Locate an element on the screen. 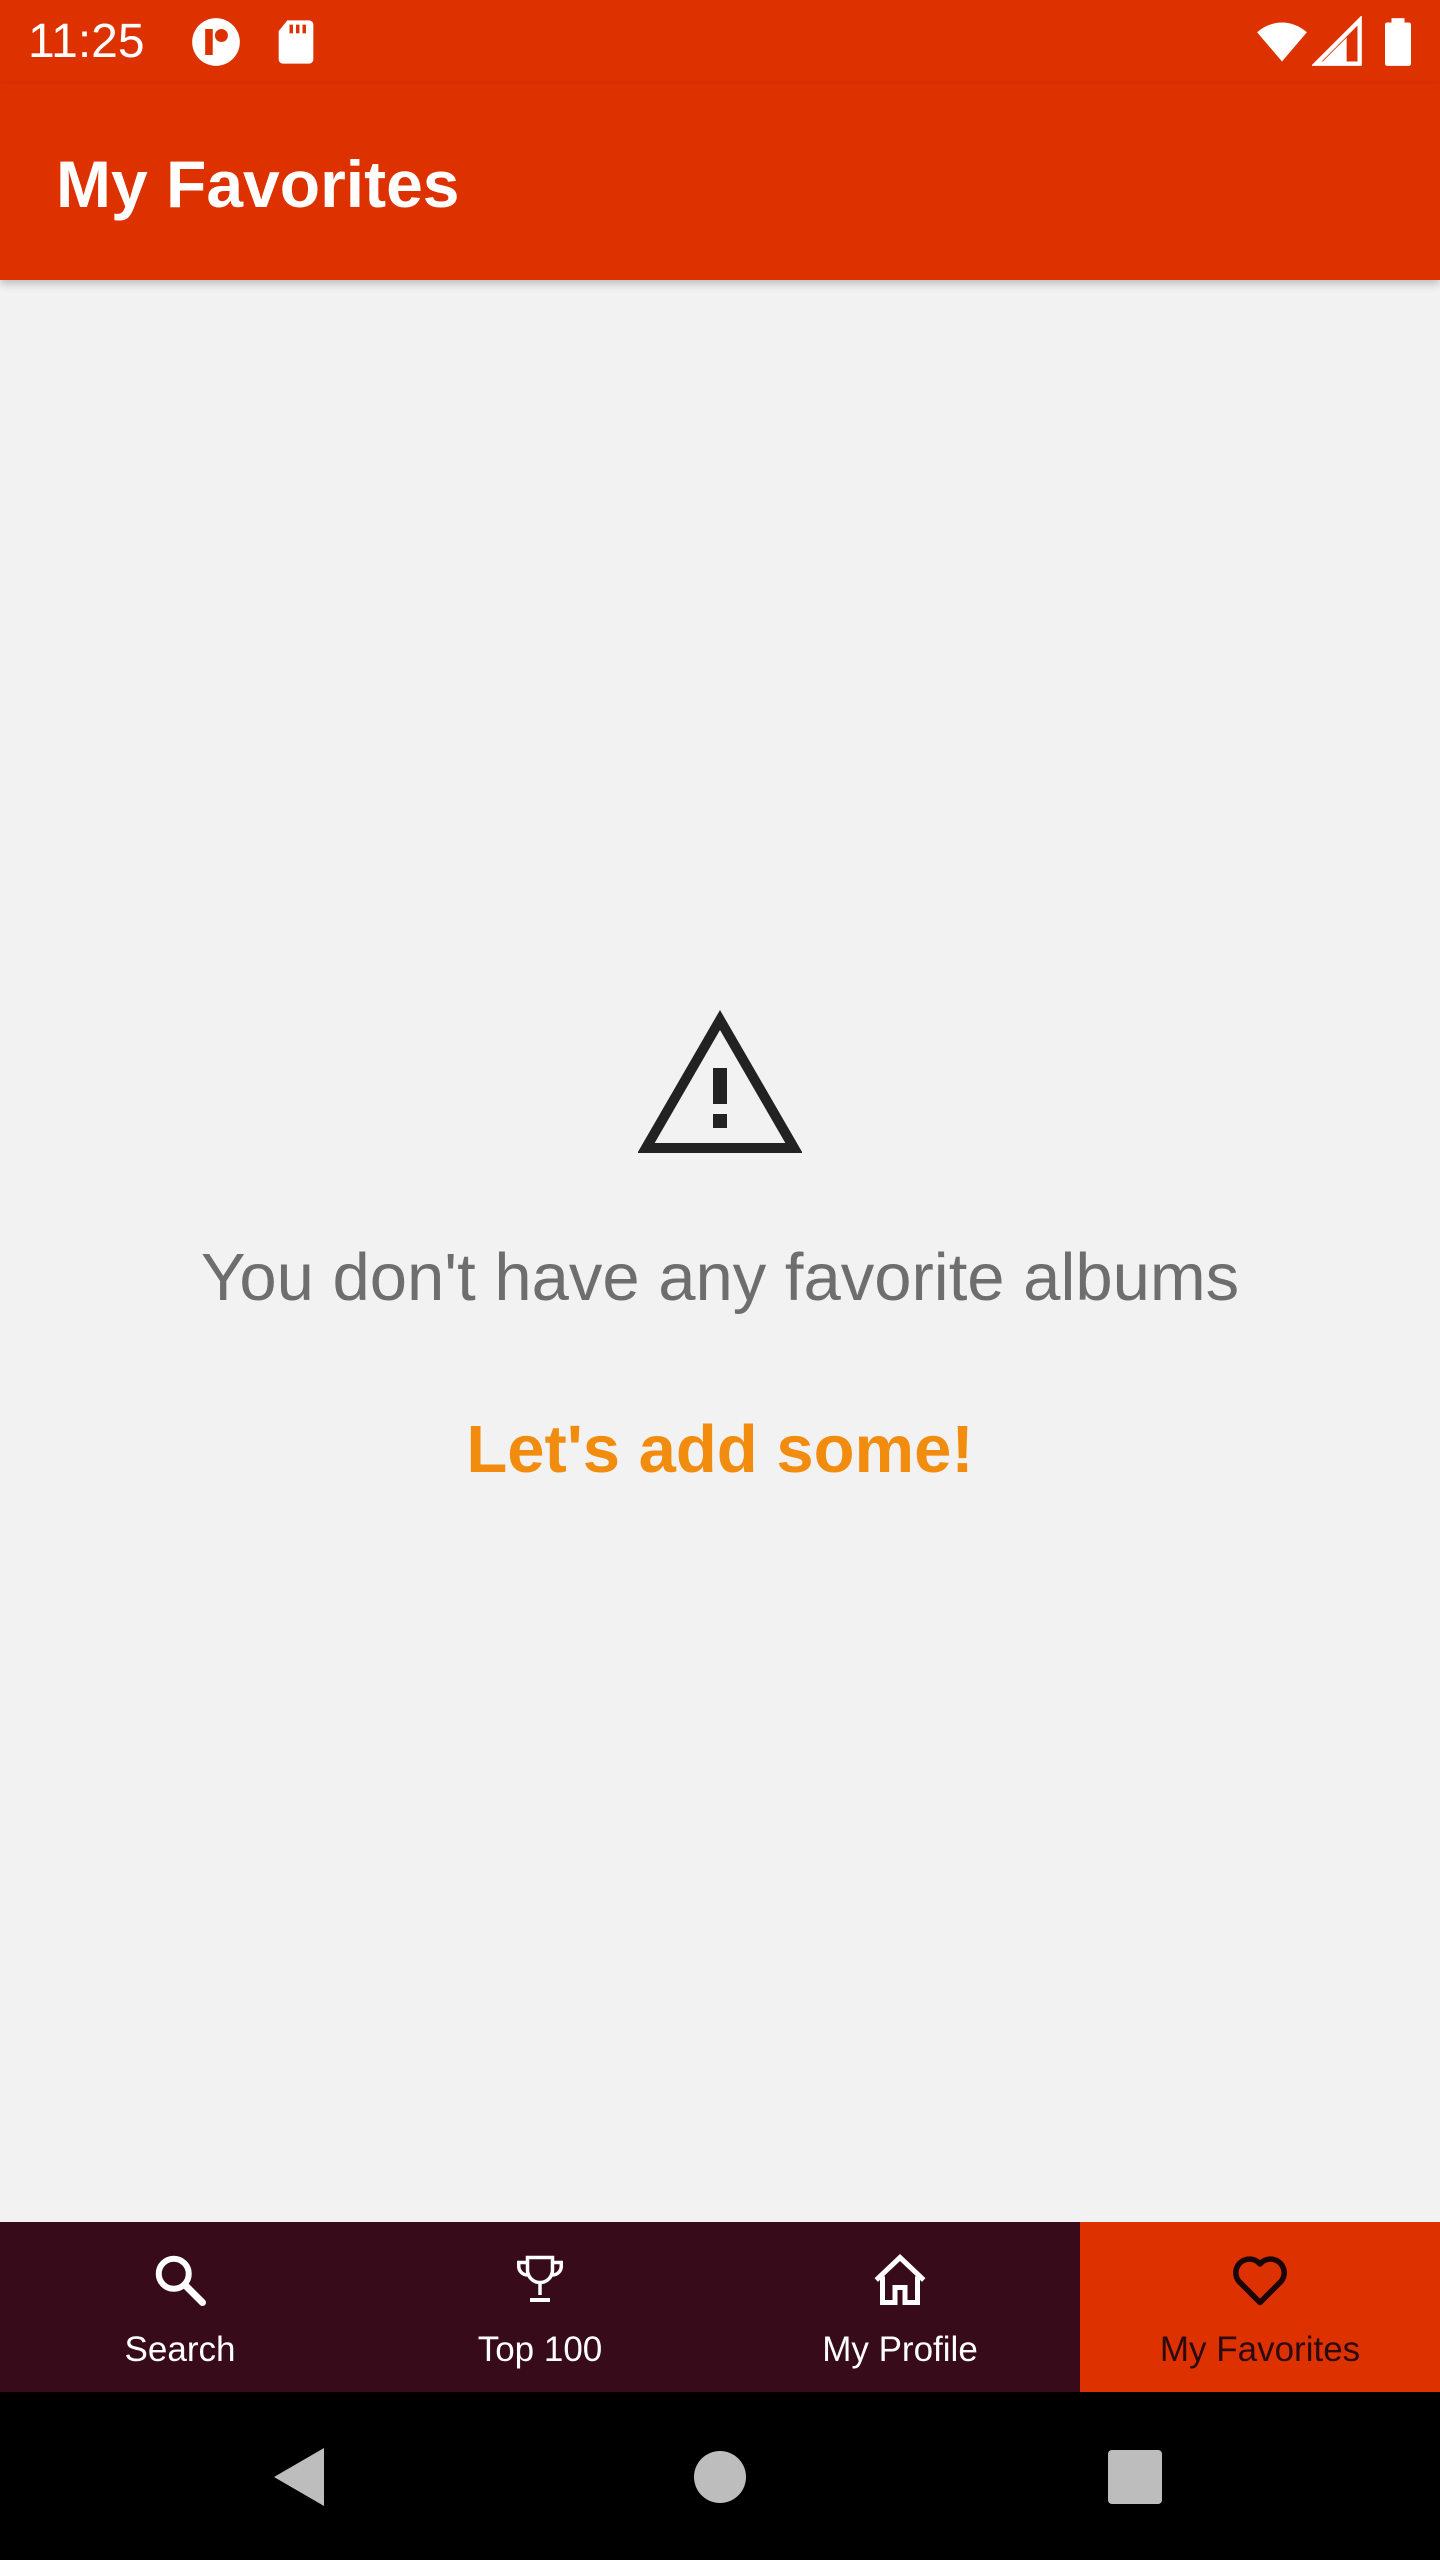  search-icon is located at coordinates (180, 2280).